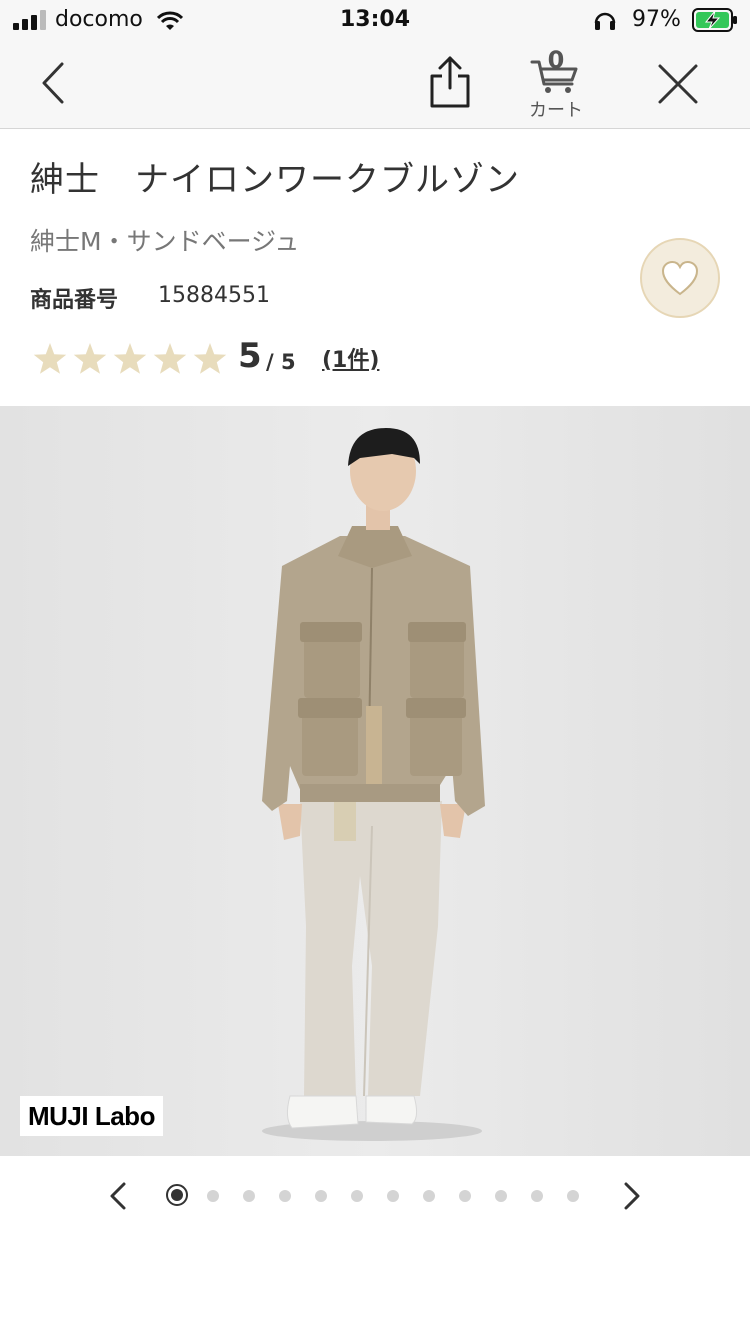 This screenshot has height=1334, width=750. Describe the element at coordinates (275, 180) in the screenshot. I see `product-title: 紳士 ナイロンワークブルゾン` at that location.